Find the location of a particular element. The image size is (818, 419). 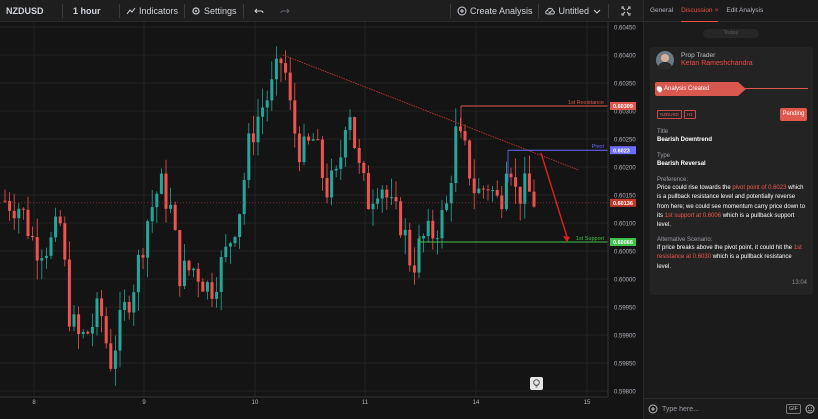

time-axis: 8 9 10 11 14 15 is located at coordinates (304, 401).